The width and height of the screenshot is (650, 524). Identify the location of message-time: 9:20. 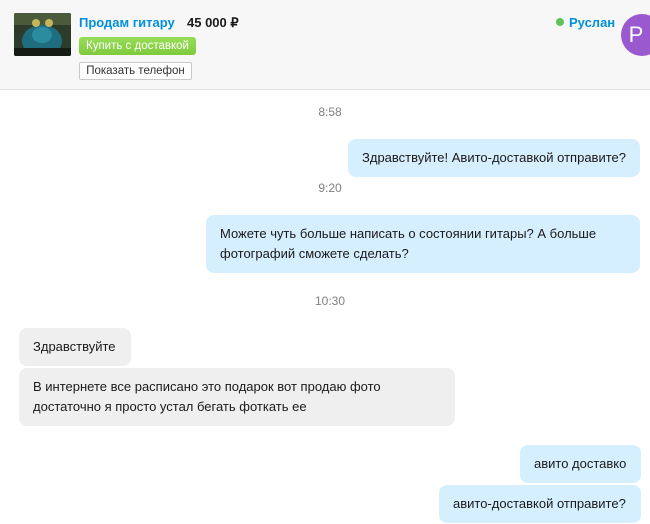
(330, 188).